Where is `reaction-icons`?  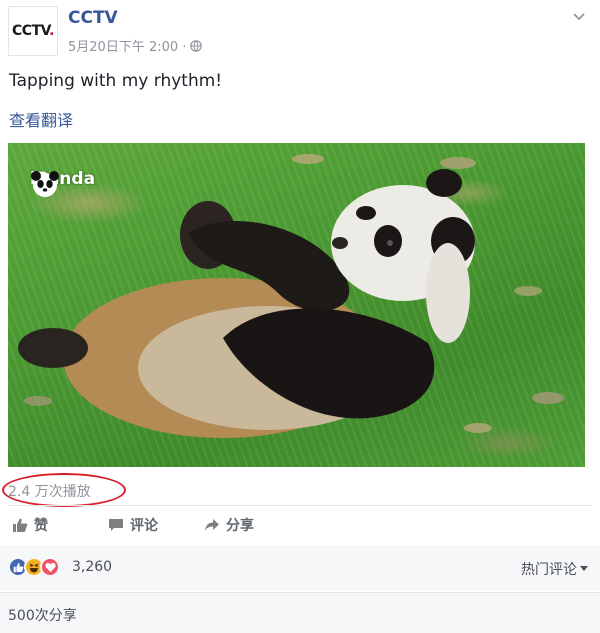
reaction-icons is located at coordinates (34, 567).